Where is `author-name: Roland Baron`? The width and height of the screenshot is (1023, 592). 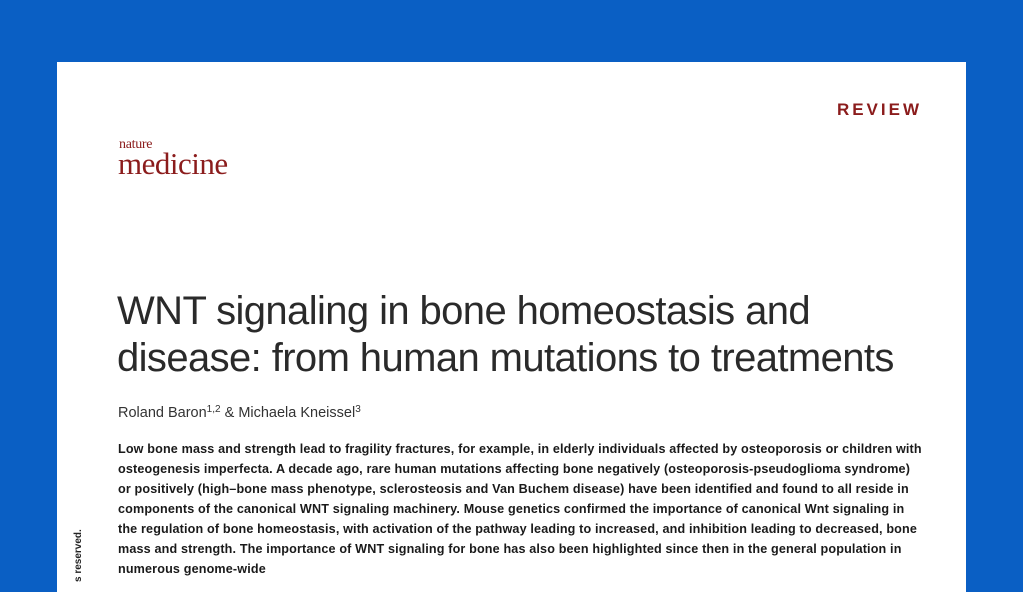
author-name: Roland Baron is located at coordinates (162, 413).